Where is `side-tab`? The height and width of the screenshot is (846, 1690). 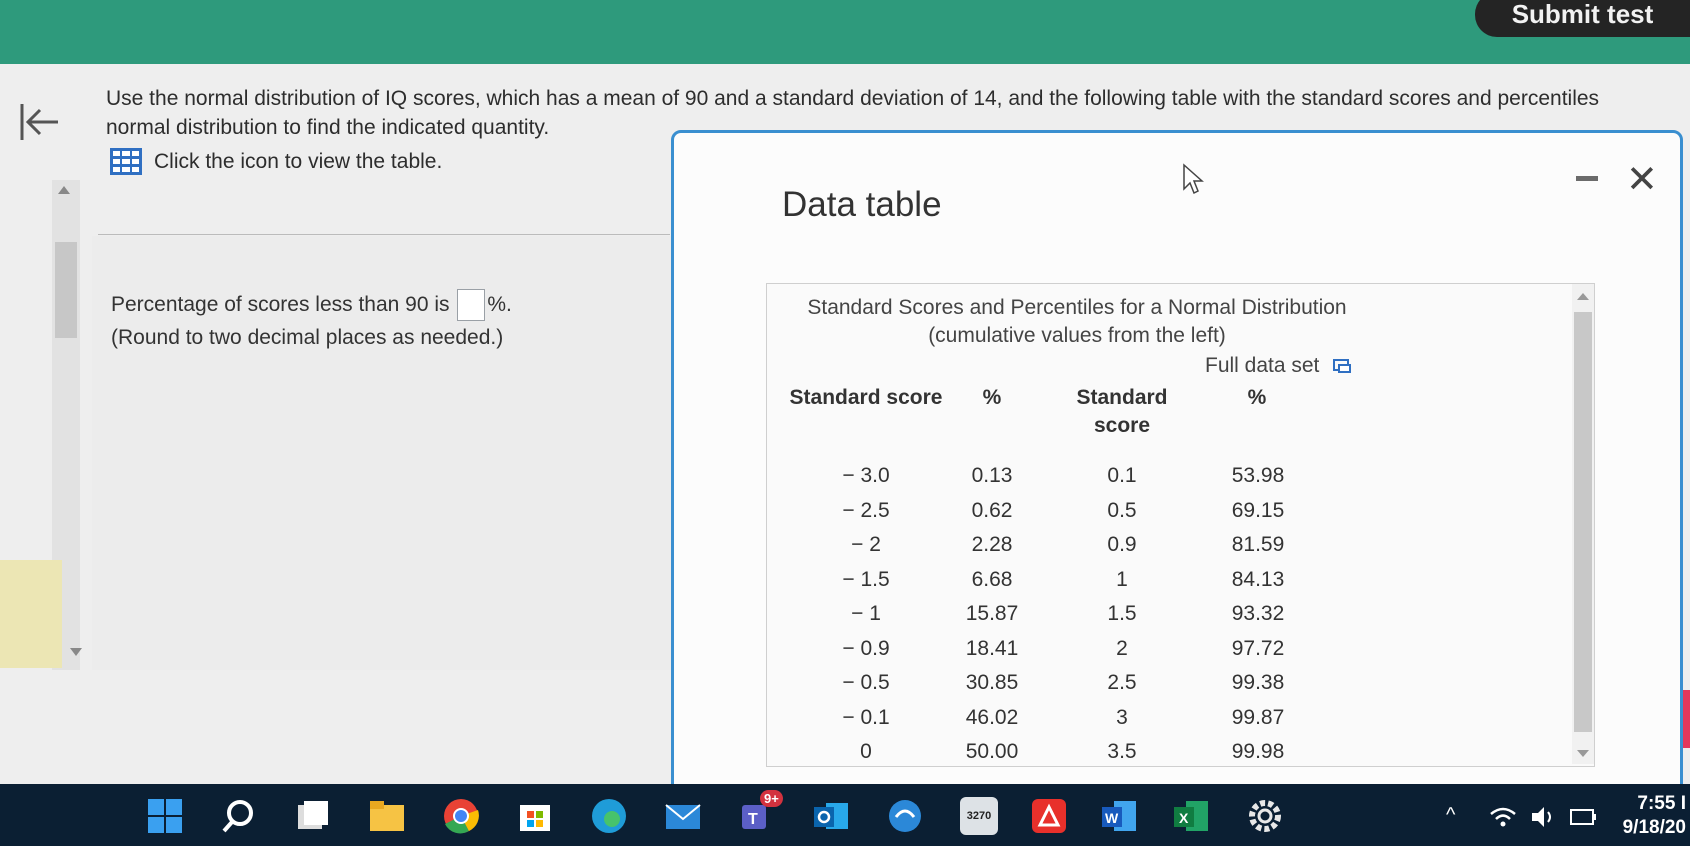
side-tab is located at coordinates (31, 614).